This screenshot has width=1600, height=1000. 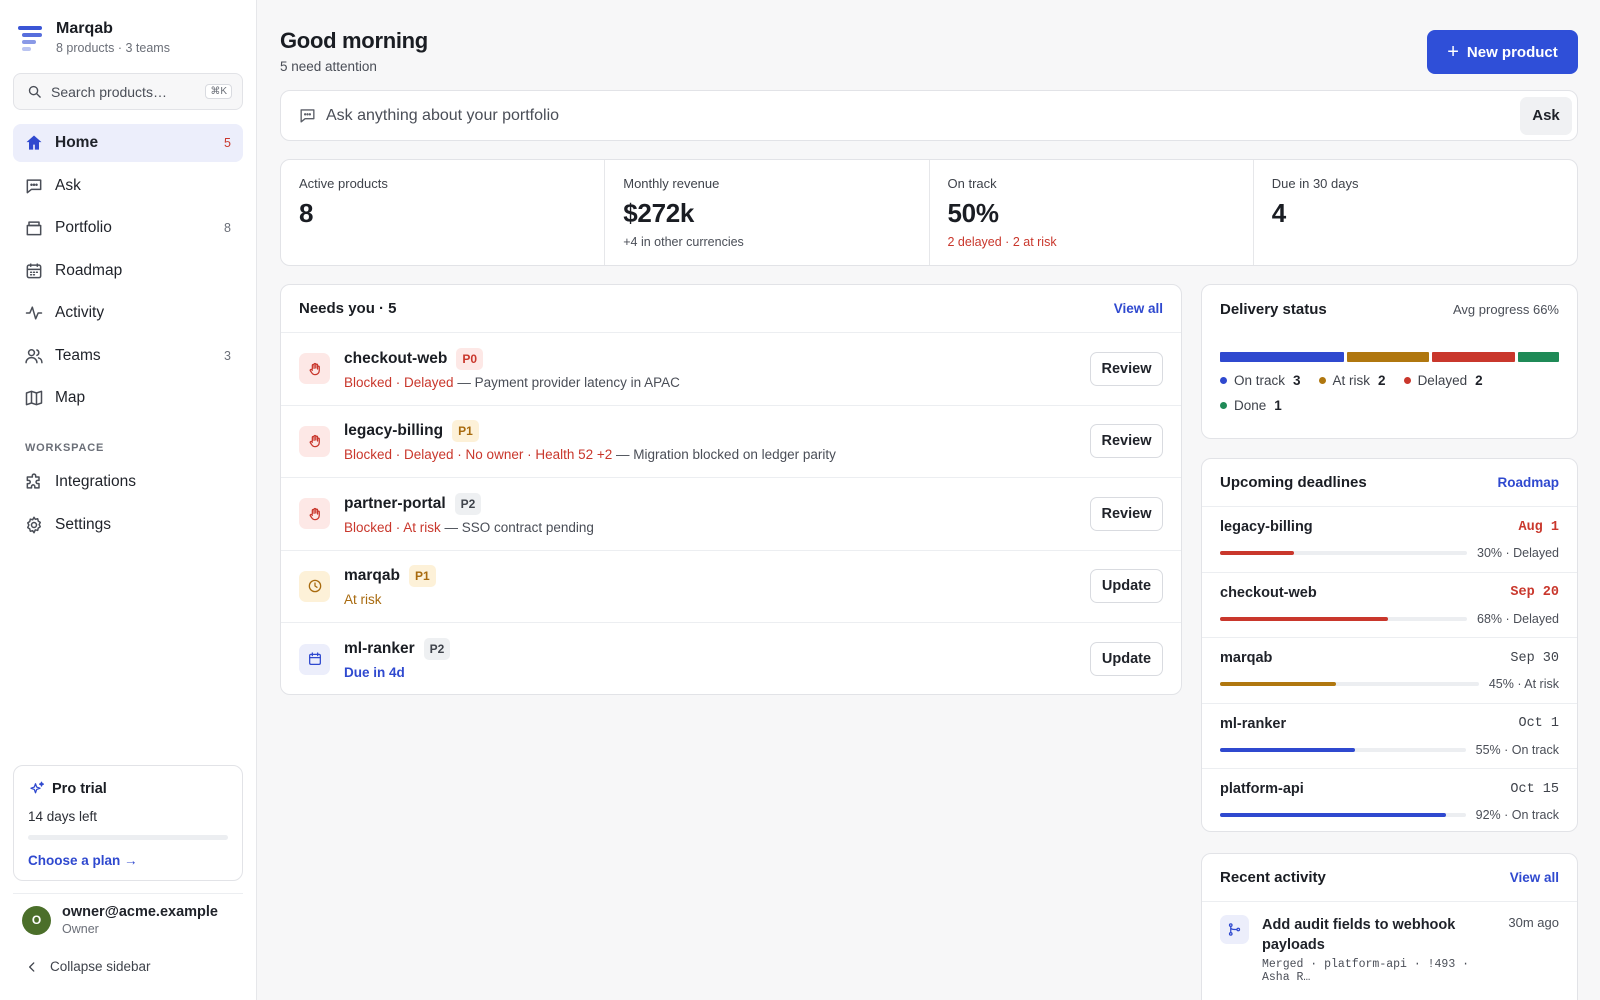 What do you see at coordinates (1528, 482) in the screenshot?
I see `roadmap-link: Roadmap` at bounding box center [1528, 482].